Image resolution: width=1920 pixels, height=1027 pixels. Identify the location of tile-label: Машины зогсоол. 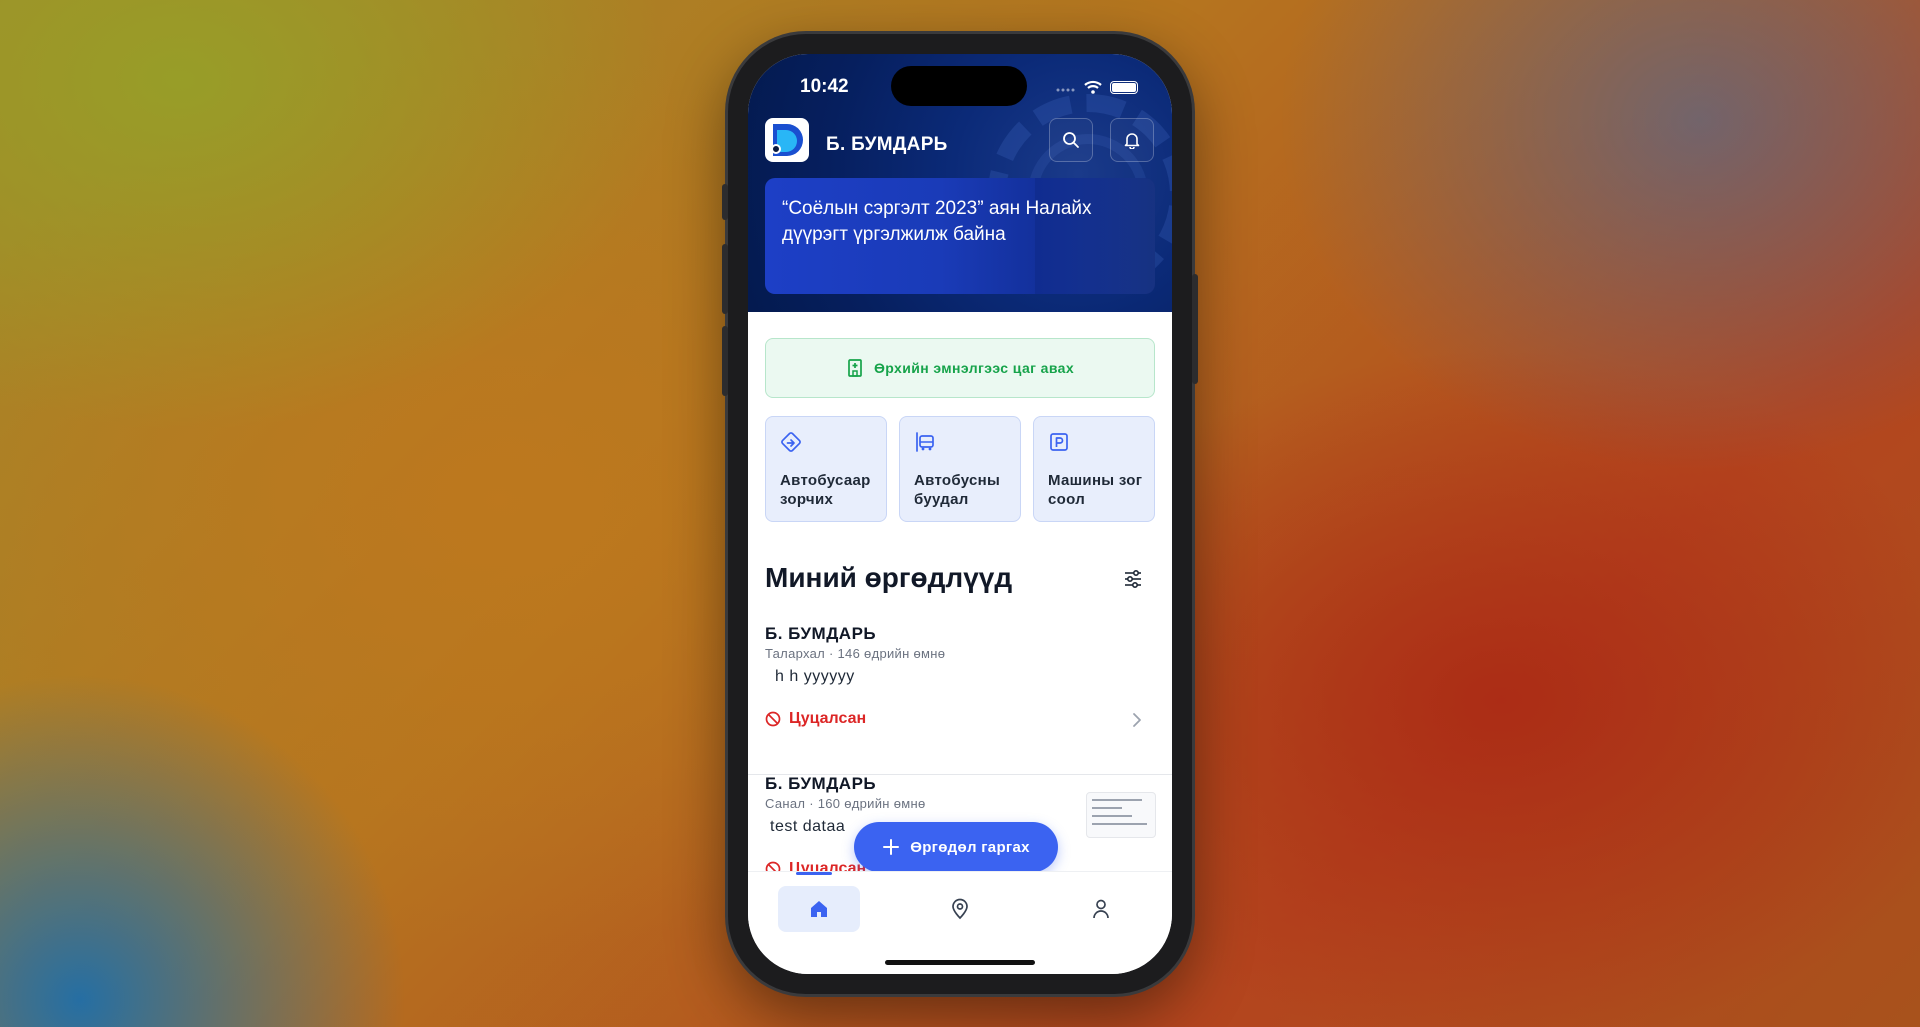
(1095, 490).